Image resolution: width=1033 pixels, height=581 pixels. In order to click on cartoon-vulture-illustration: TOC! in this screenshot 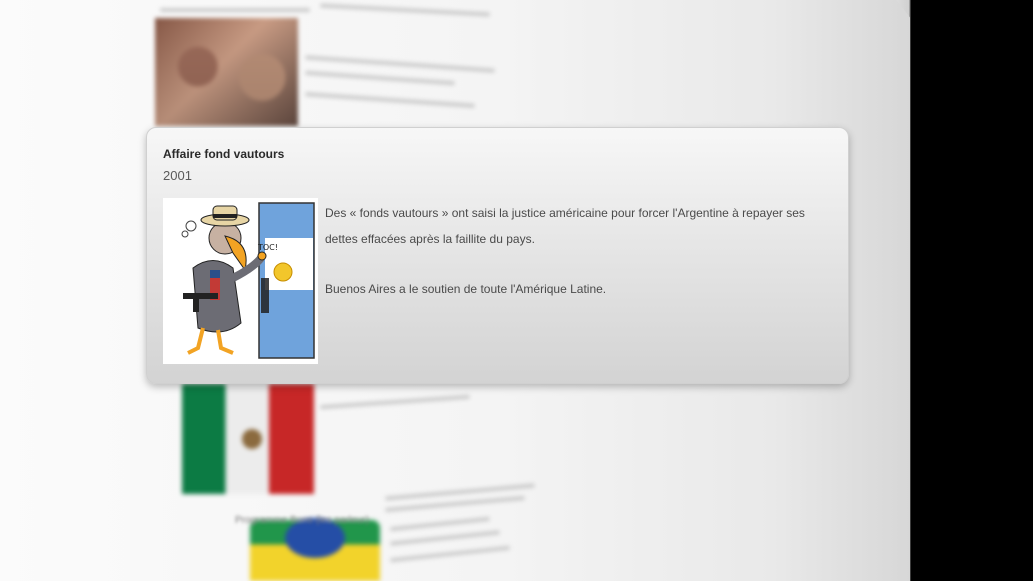, I will do `click(240, 281)`.